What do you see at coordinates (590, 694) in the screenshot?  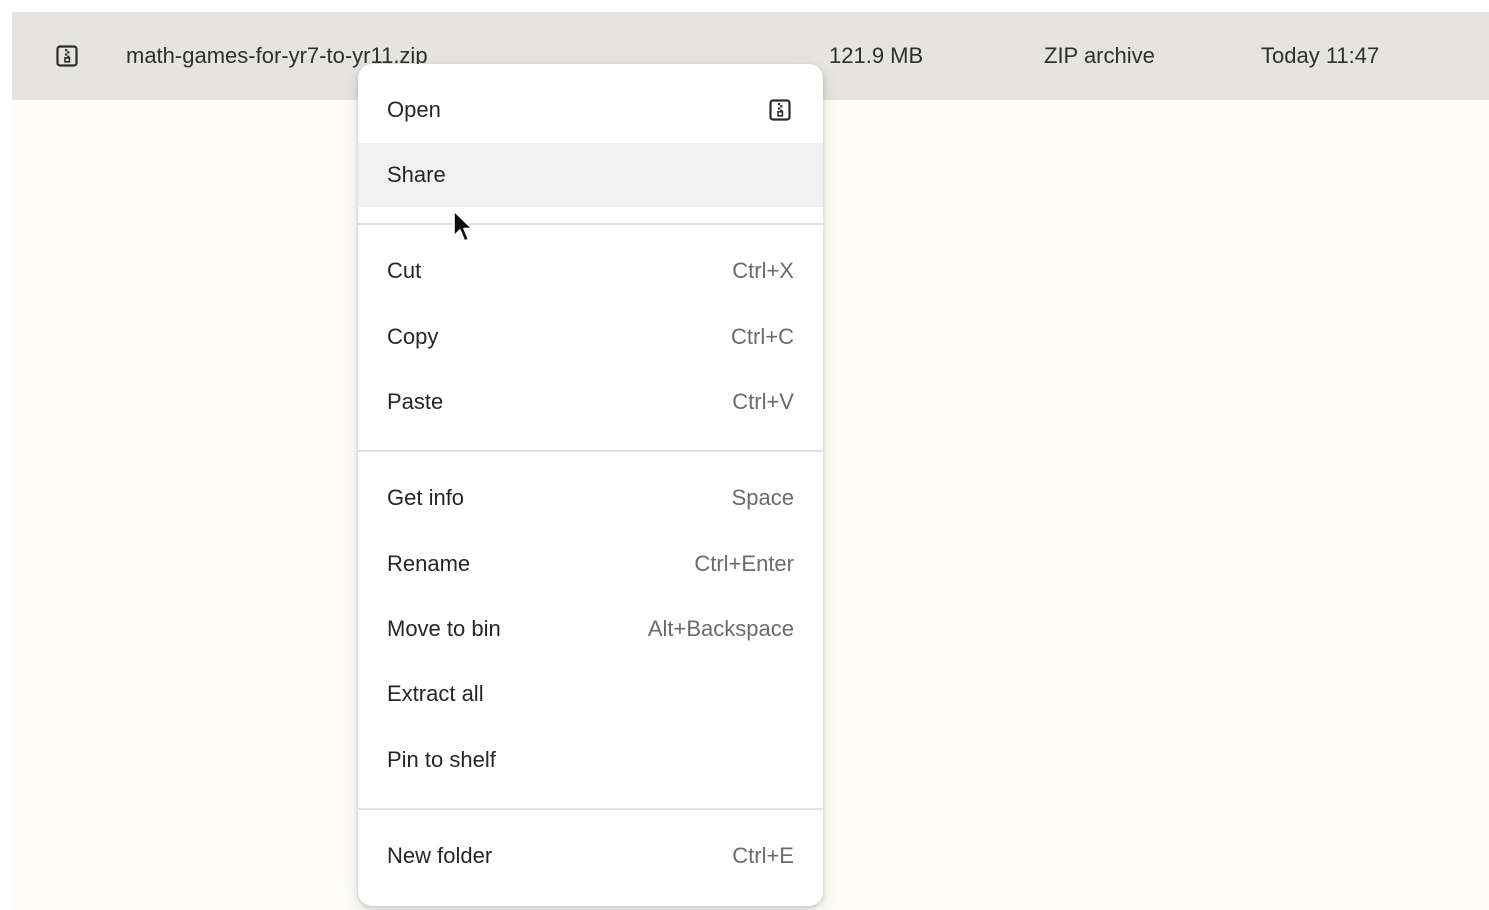 I see `menu-item-extract-all: Extract all` at bounding box center [590, 694].